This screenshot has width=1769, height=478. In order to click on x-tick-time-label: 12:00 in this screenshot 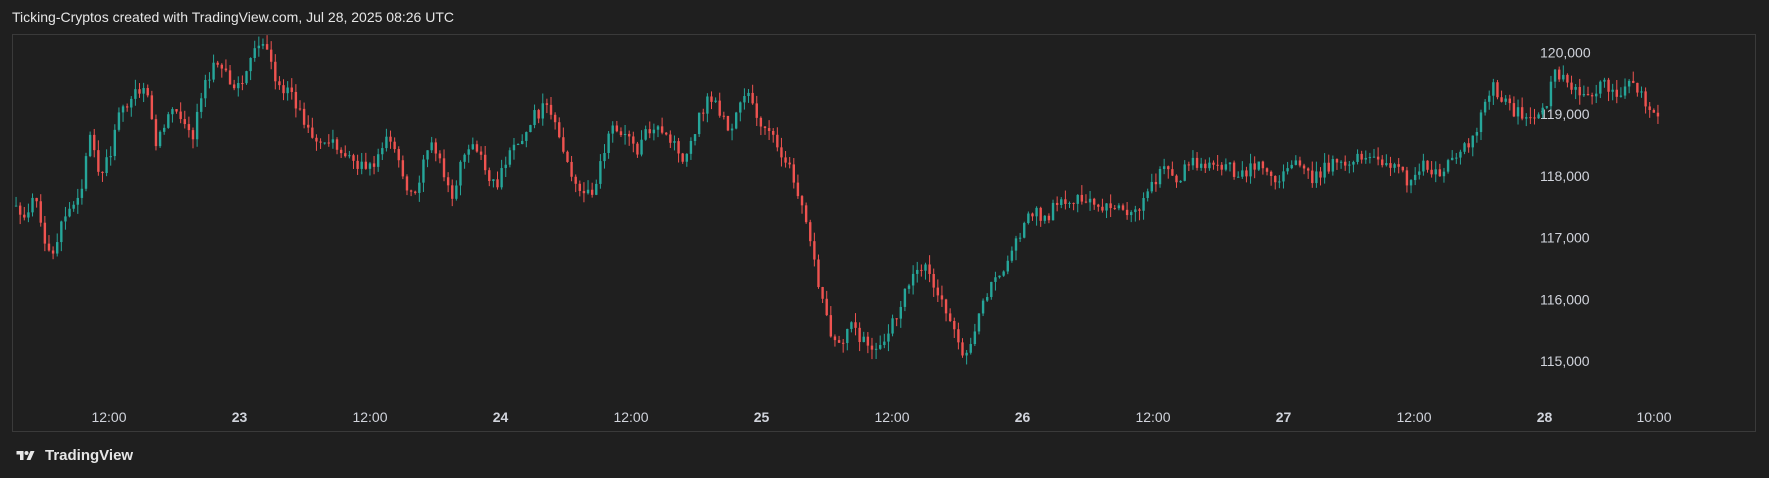, I will do `click(630, 417)`.